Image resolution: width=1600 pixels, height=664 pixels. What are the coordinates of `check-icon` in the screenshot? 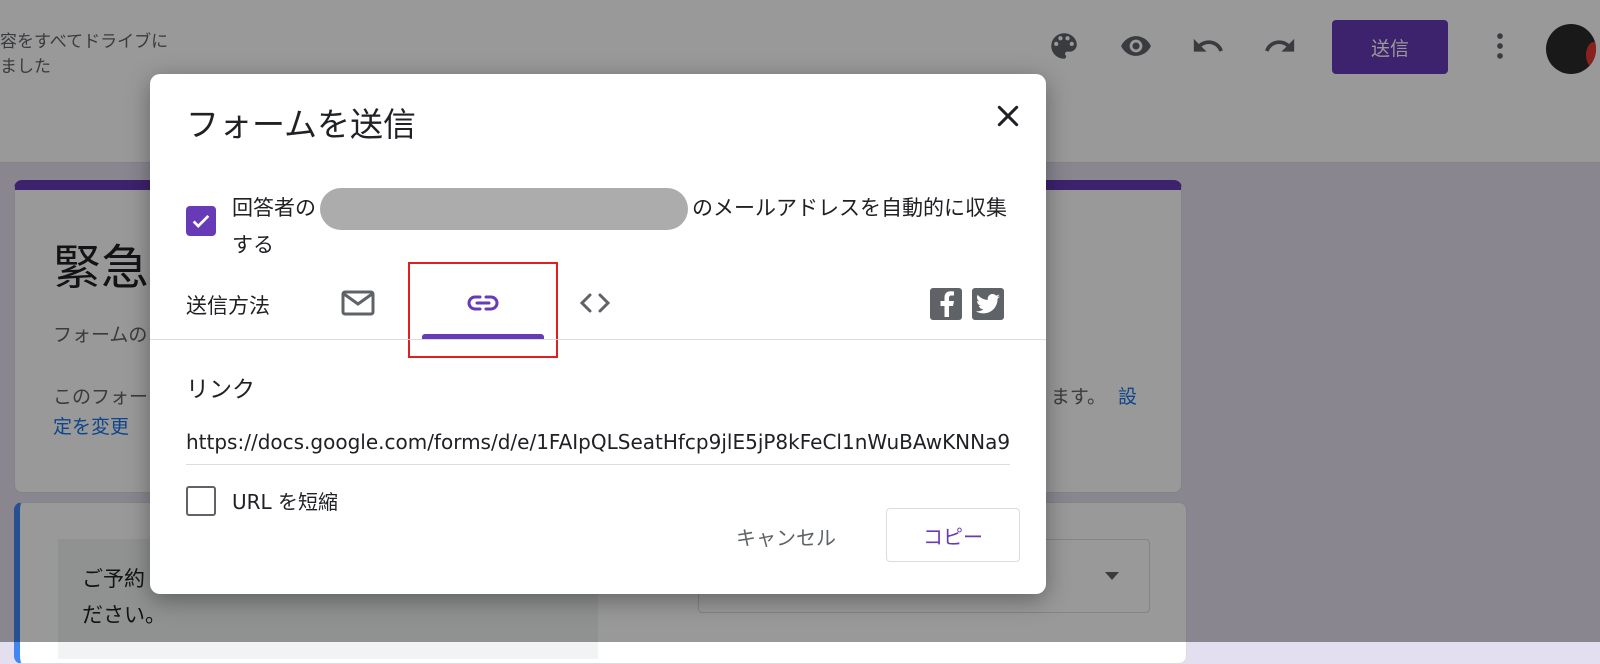 It's located at (201, 221).